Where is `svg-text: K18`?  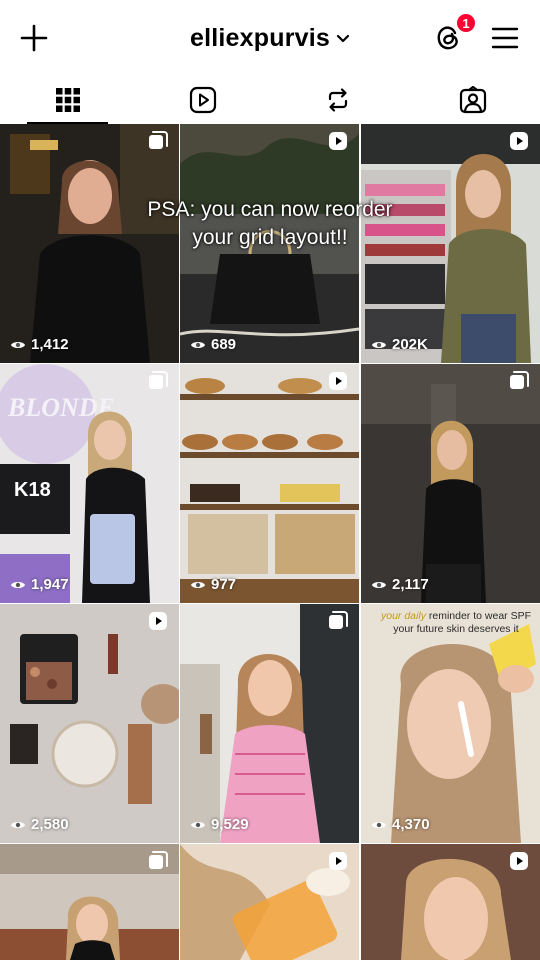
svg-text: K18 is located at coordinates (32, 490).